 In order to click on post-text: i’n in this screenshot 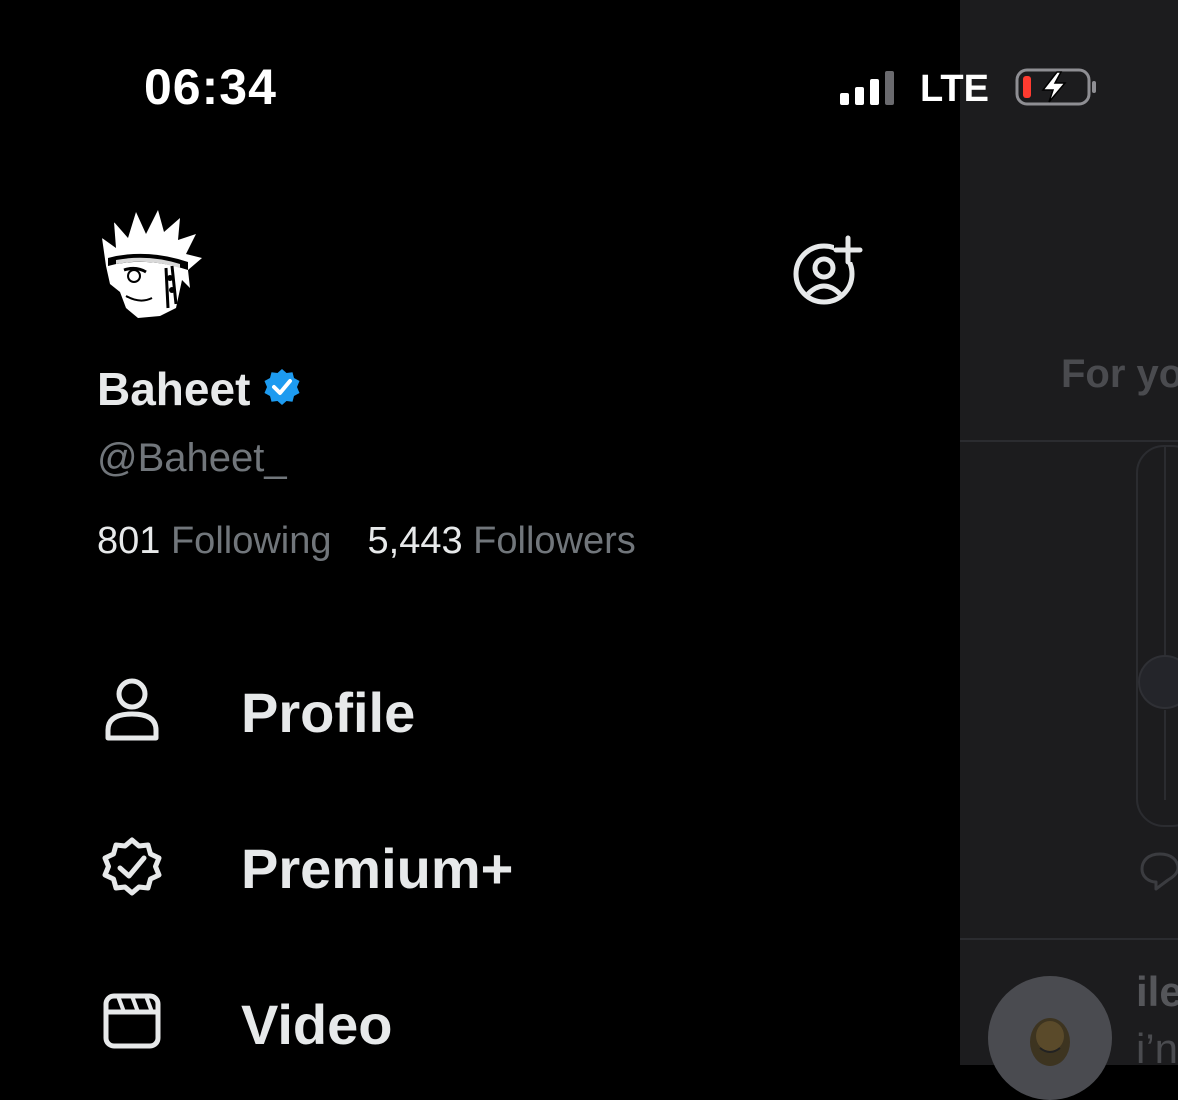, I will do `click(1157, 1048)`.